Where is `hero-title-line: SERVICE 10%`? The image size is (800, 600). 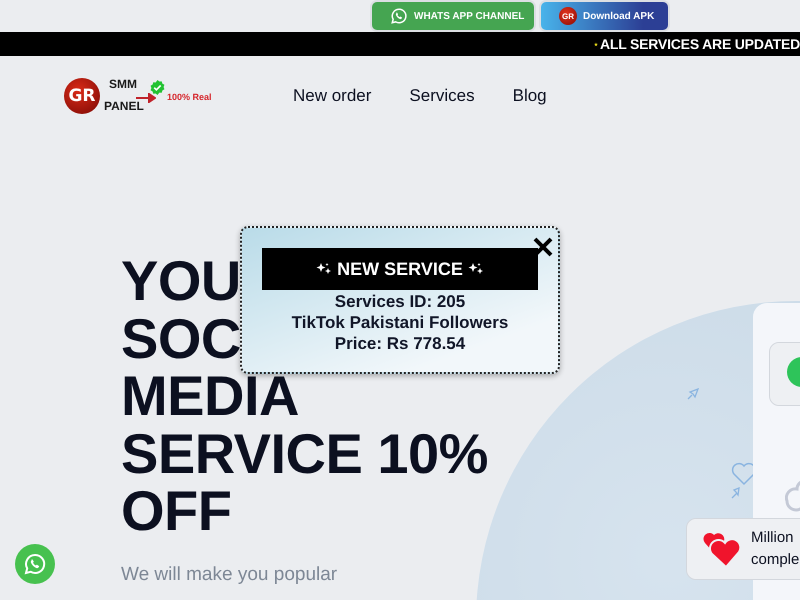
hero-title-line: SERVICE 10% is located at coordinates (304, 453).